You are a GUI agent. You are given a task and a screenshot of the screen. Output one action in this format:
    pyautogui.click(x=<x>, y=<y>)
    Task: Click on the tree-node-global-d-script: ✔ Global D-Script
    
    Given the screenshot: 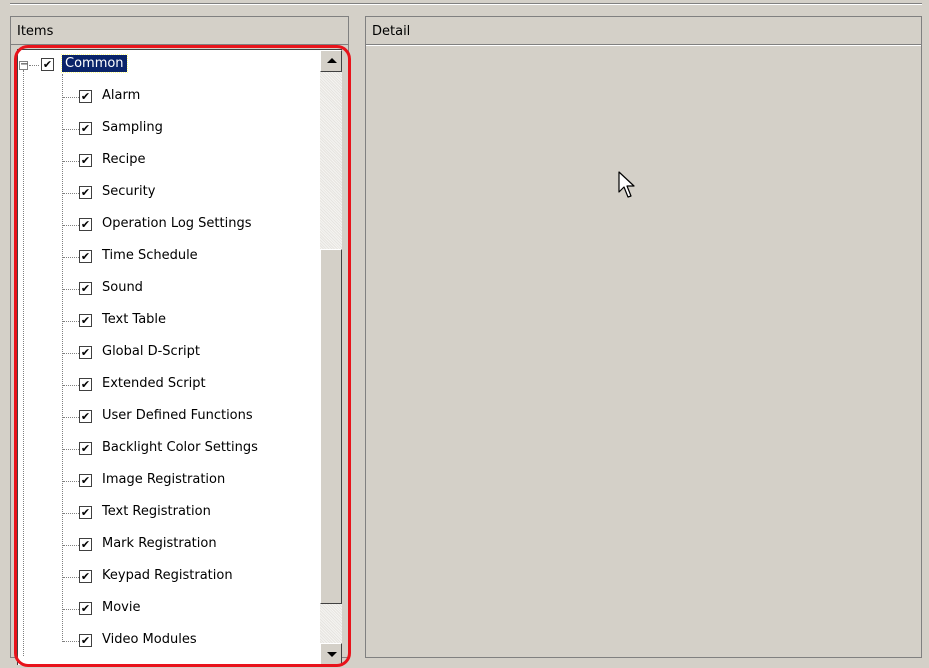 What is the action you would take?
    pyautogui.click(x=168, y=356)
    